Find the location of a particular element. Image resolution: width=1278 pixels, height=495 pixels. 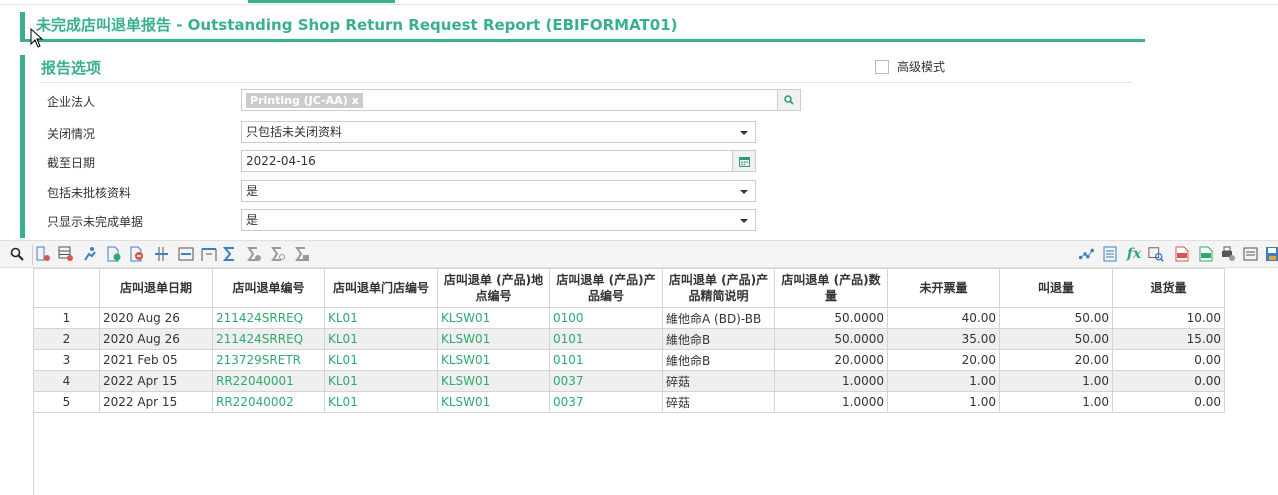

as-of-date-input: 2022-04-16 is located at coordinates (498, 161).